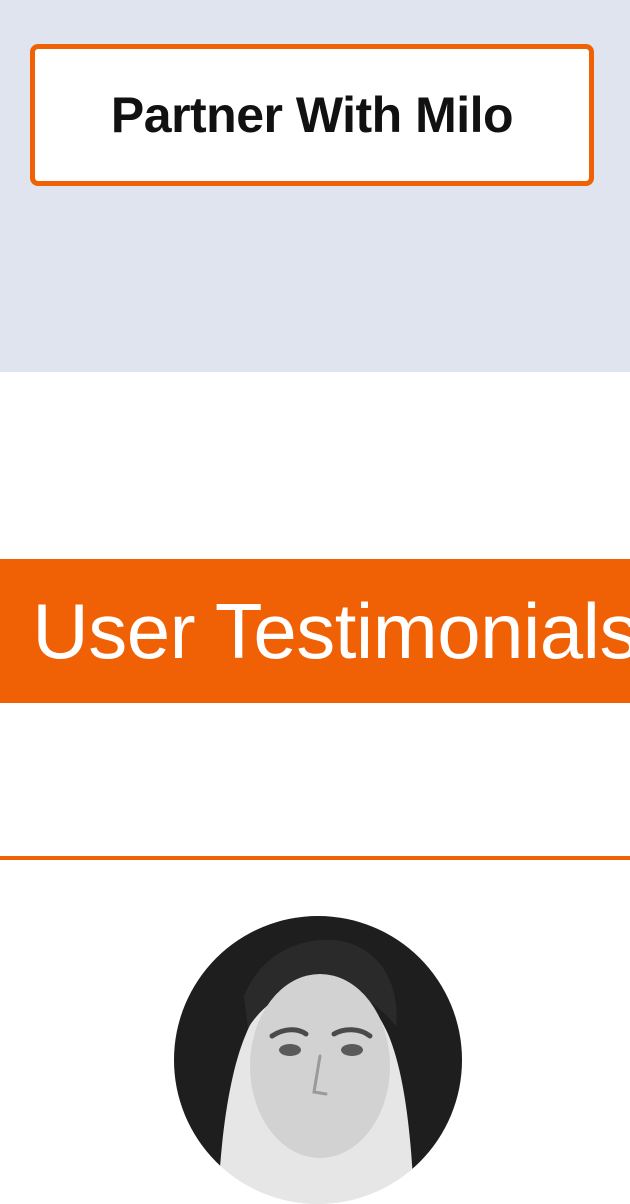 This screenshot has width=630, height=1204. I want to click on section-divider, so click(315, 858).